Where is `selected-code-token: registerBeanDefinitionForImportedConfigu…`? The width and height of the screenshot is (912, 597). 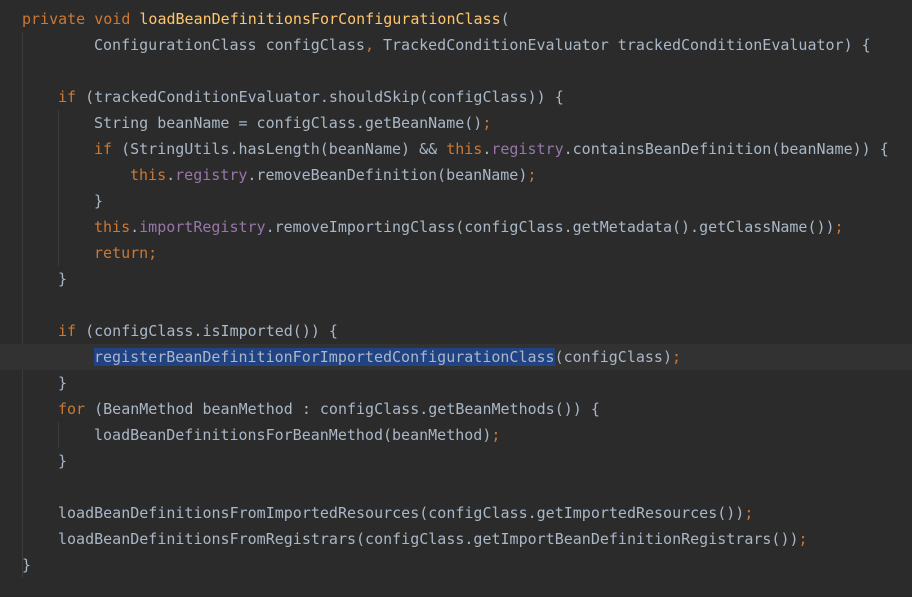
selected-code-token: registerBeanDefinitionForImportedConfigu… is located at coordinates (324, 357).